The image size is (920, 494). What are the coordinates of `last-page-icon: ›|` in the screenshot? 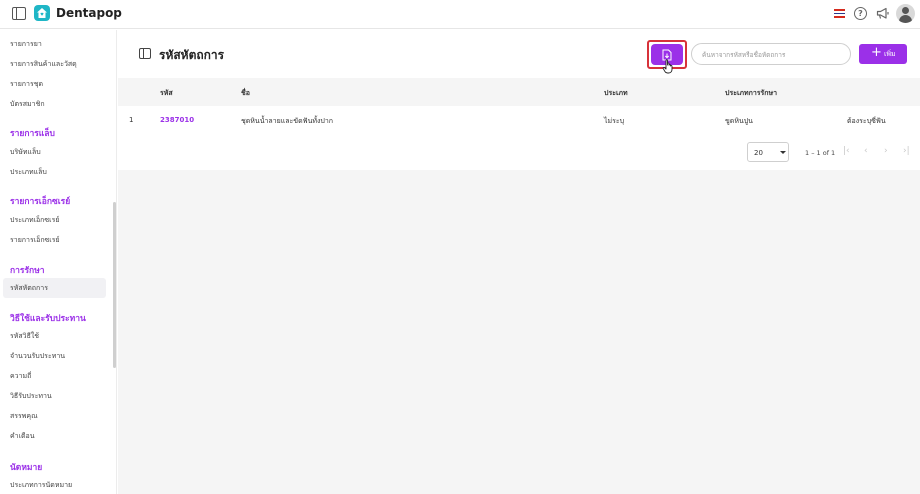 It's located at (906, 151).